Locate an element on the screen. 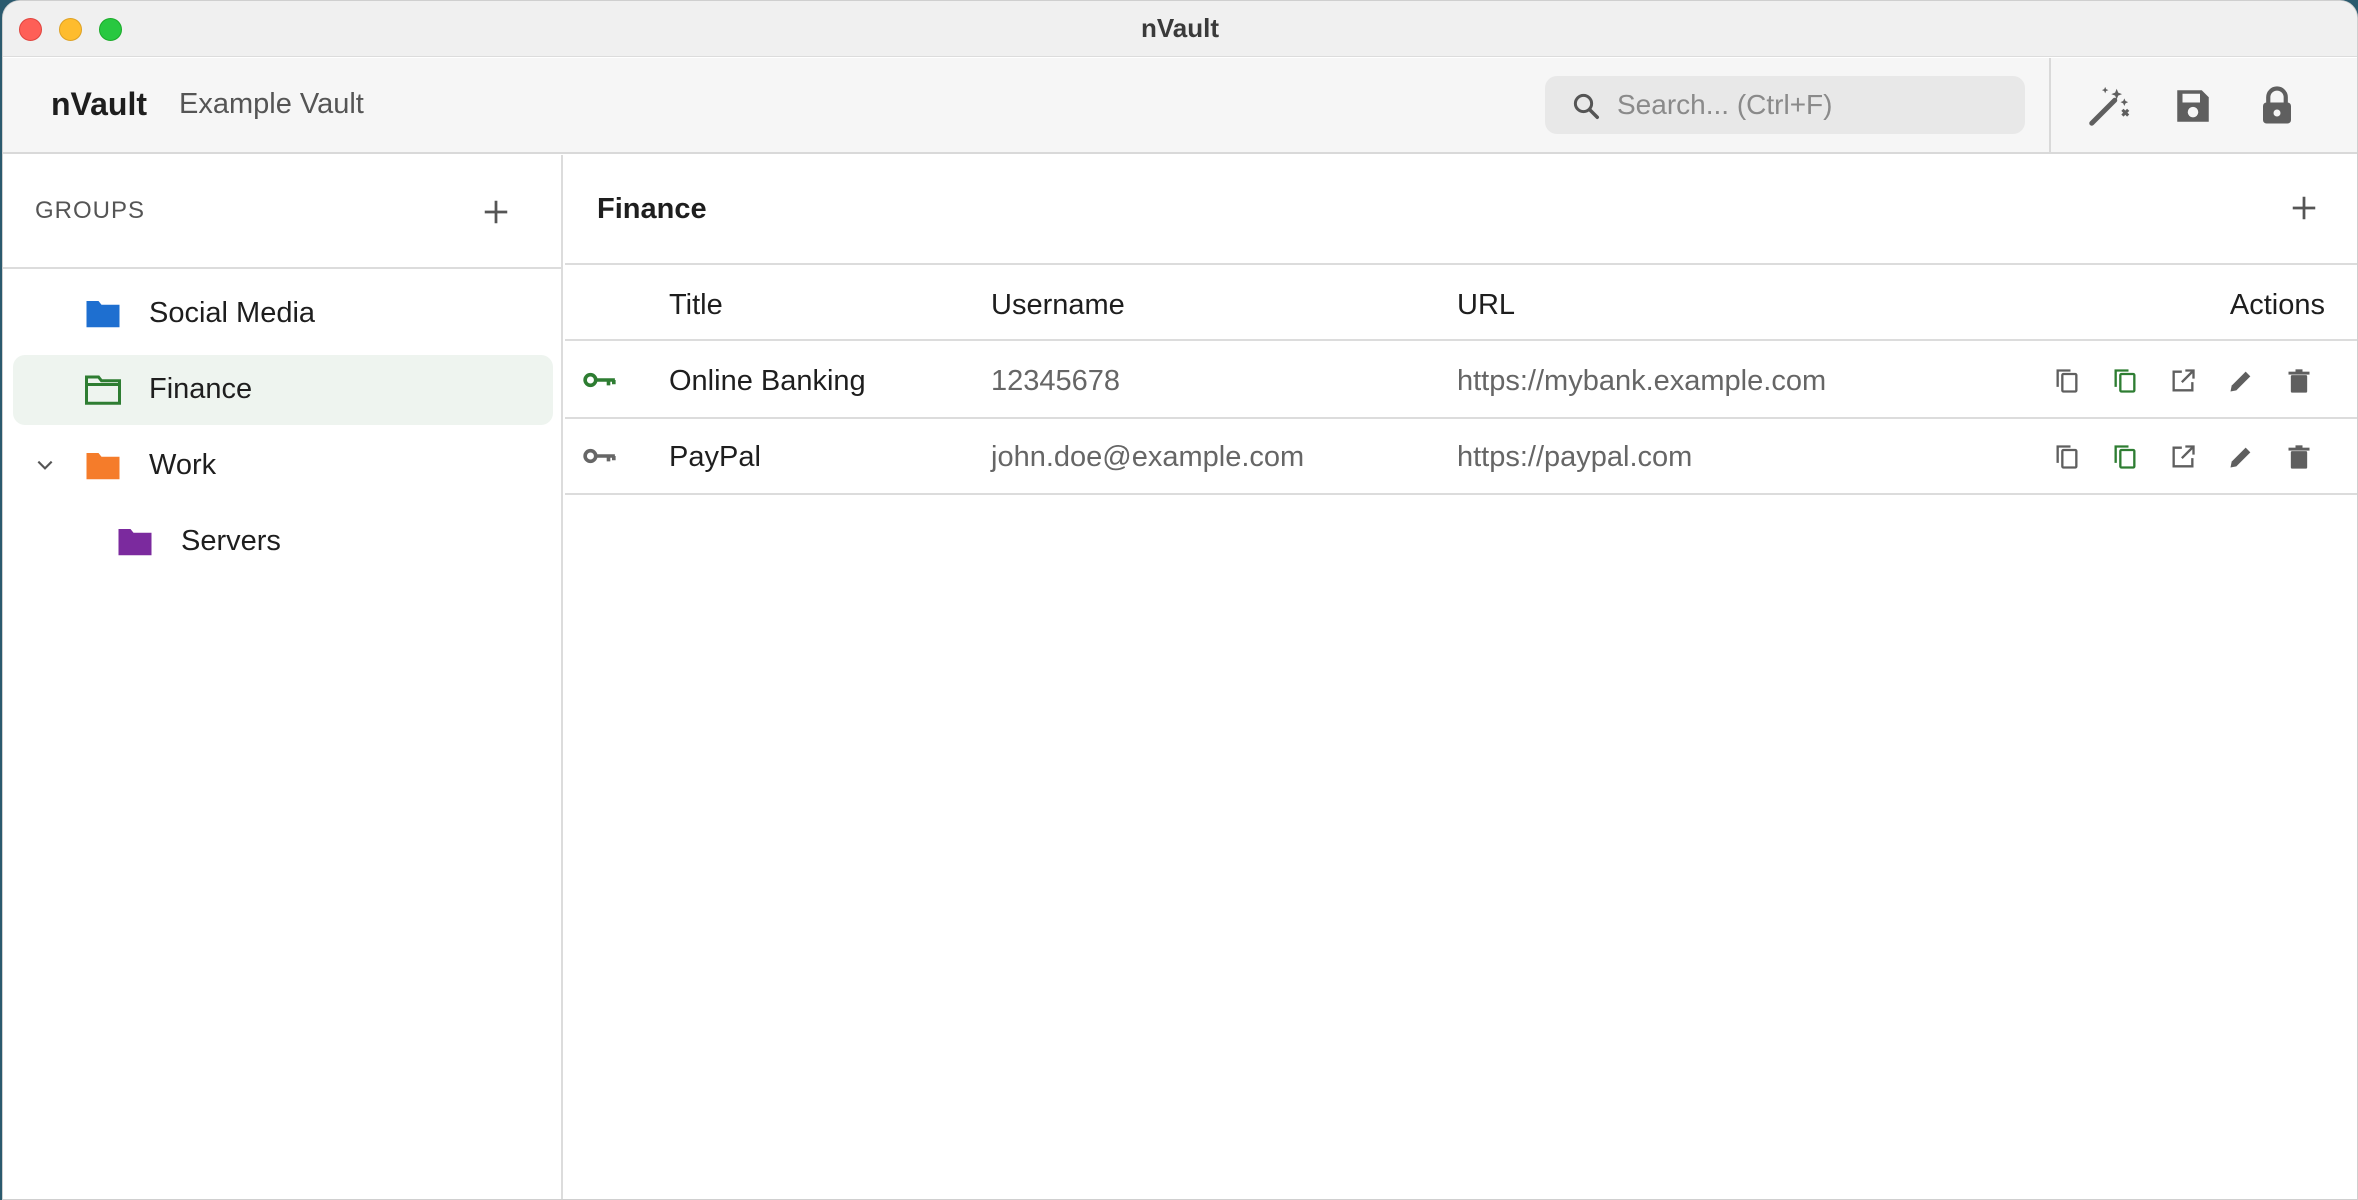  groups-header: GROUPS is located at coordinates (282, 212).